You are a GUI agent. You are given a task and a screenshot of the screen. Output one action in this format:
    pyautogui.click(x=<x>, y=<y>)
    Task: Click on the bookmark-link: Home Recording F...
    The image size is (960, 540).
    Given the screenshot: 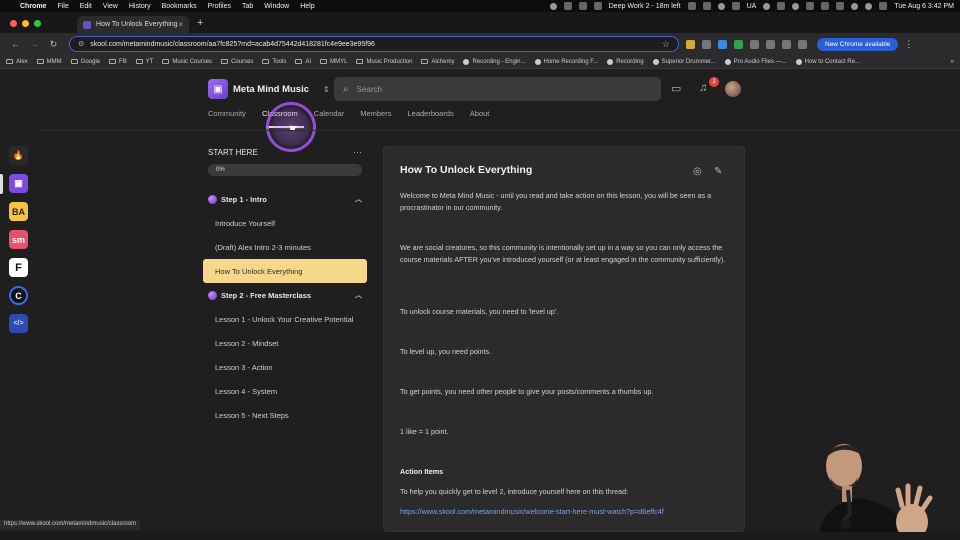 What is the action you would take?
    pyautogui.click(x=566, y=61)
    